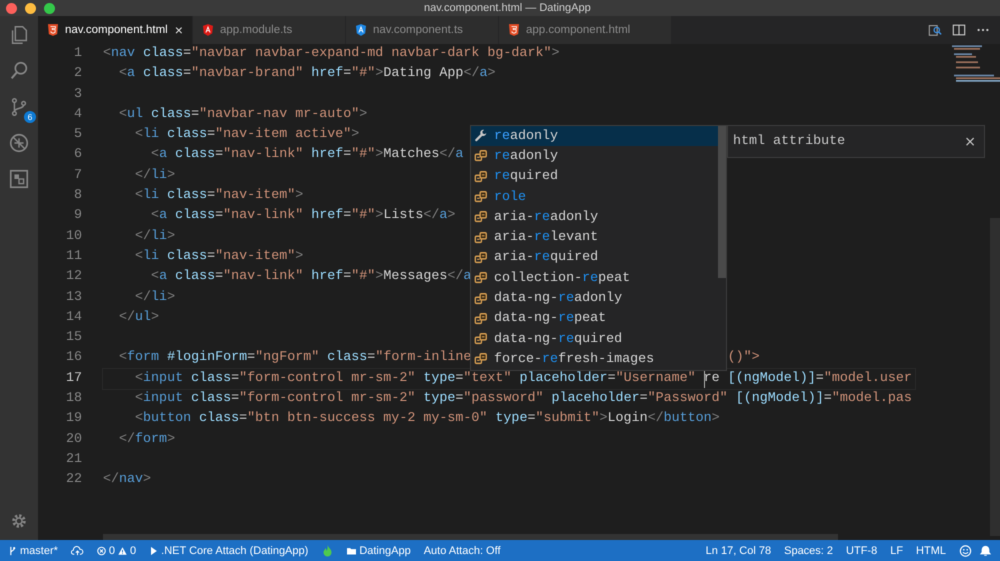  What do you see at coordinates (77, 74) in the screenshot?
I see `line-number: 2` at bounding box center [77, 74].